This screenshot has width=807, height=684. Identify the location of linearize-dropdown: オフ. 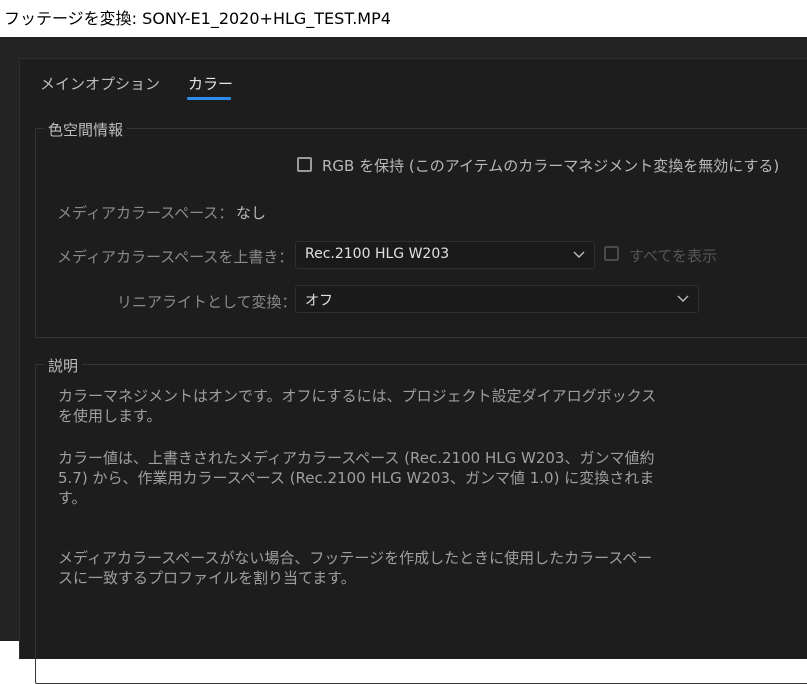
(497, 299).